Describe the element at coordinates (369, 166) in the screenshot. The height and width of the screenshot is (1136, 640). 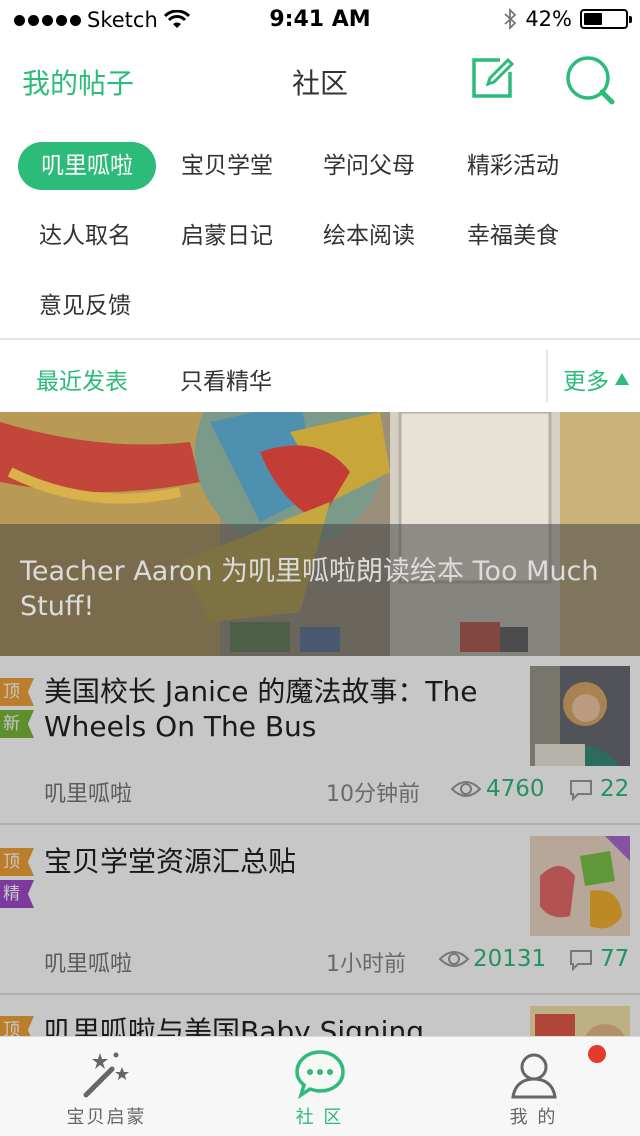
I see `tag-parenting: 学问父母` at that location.